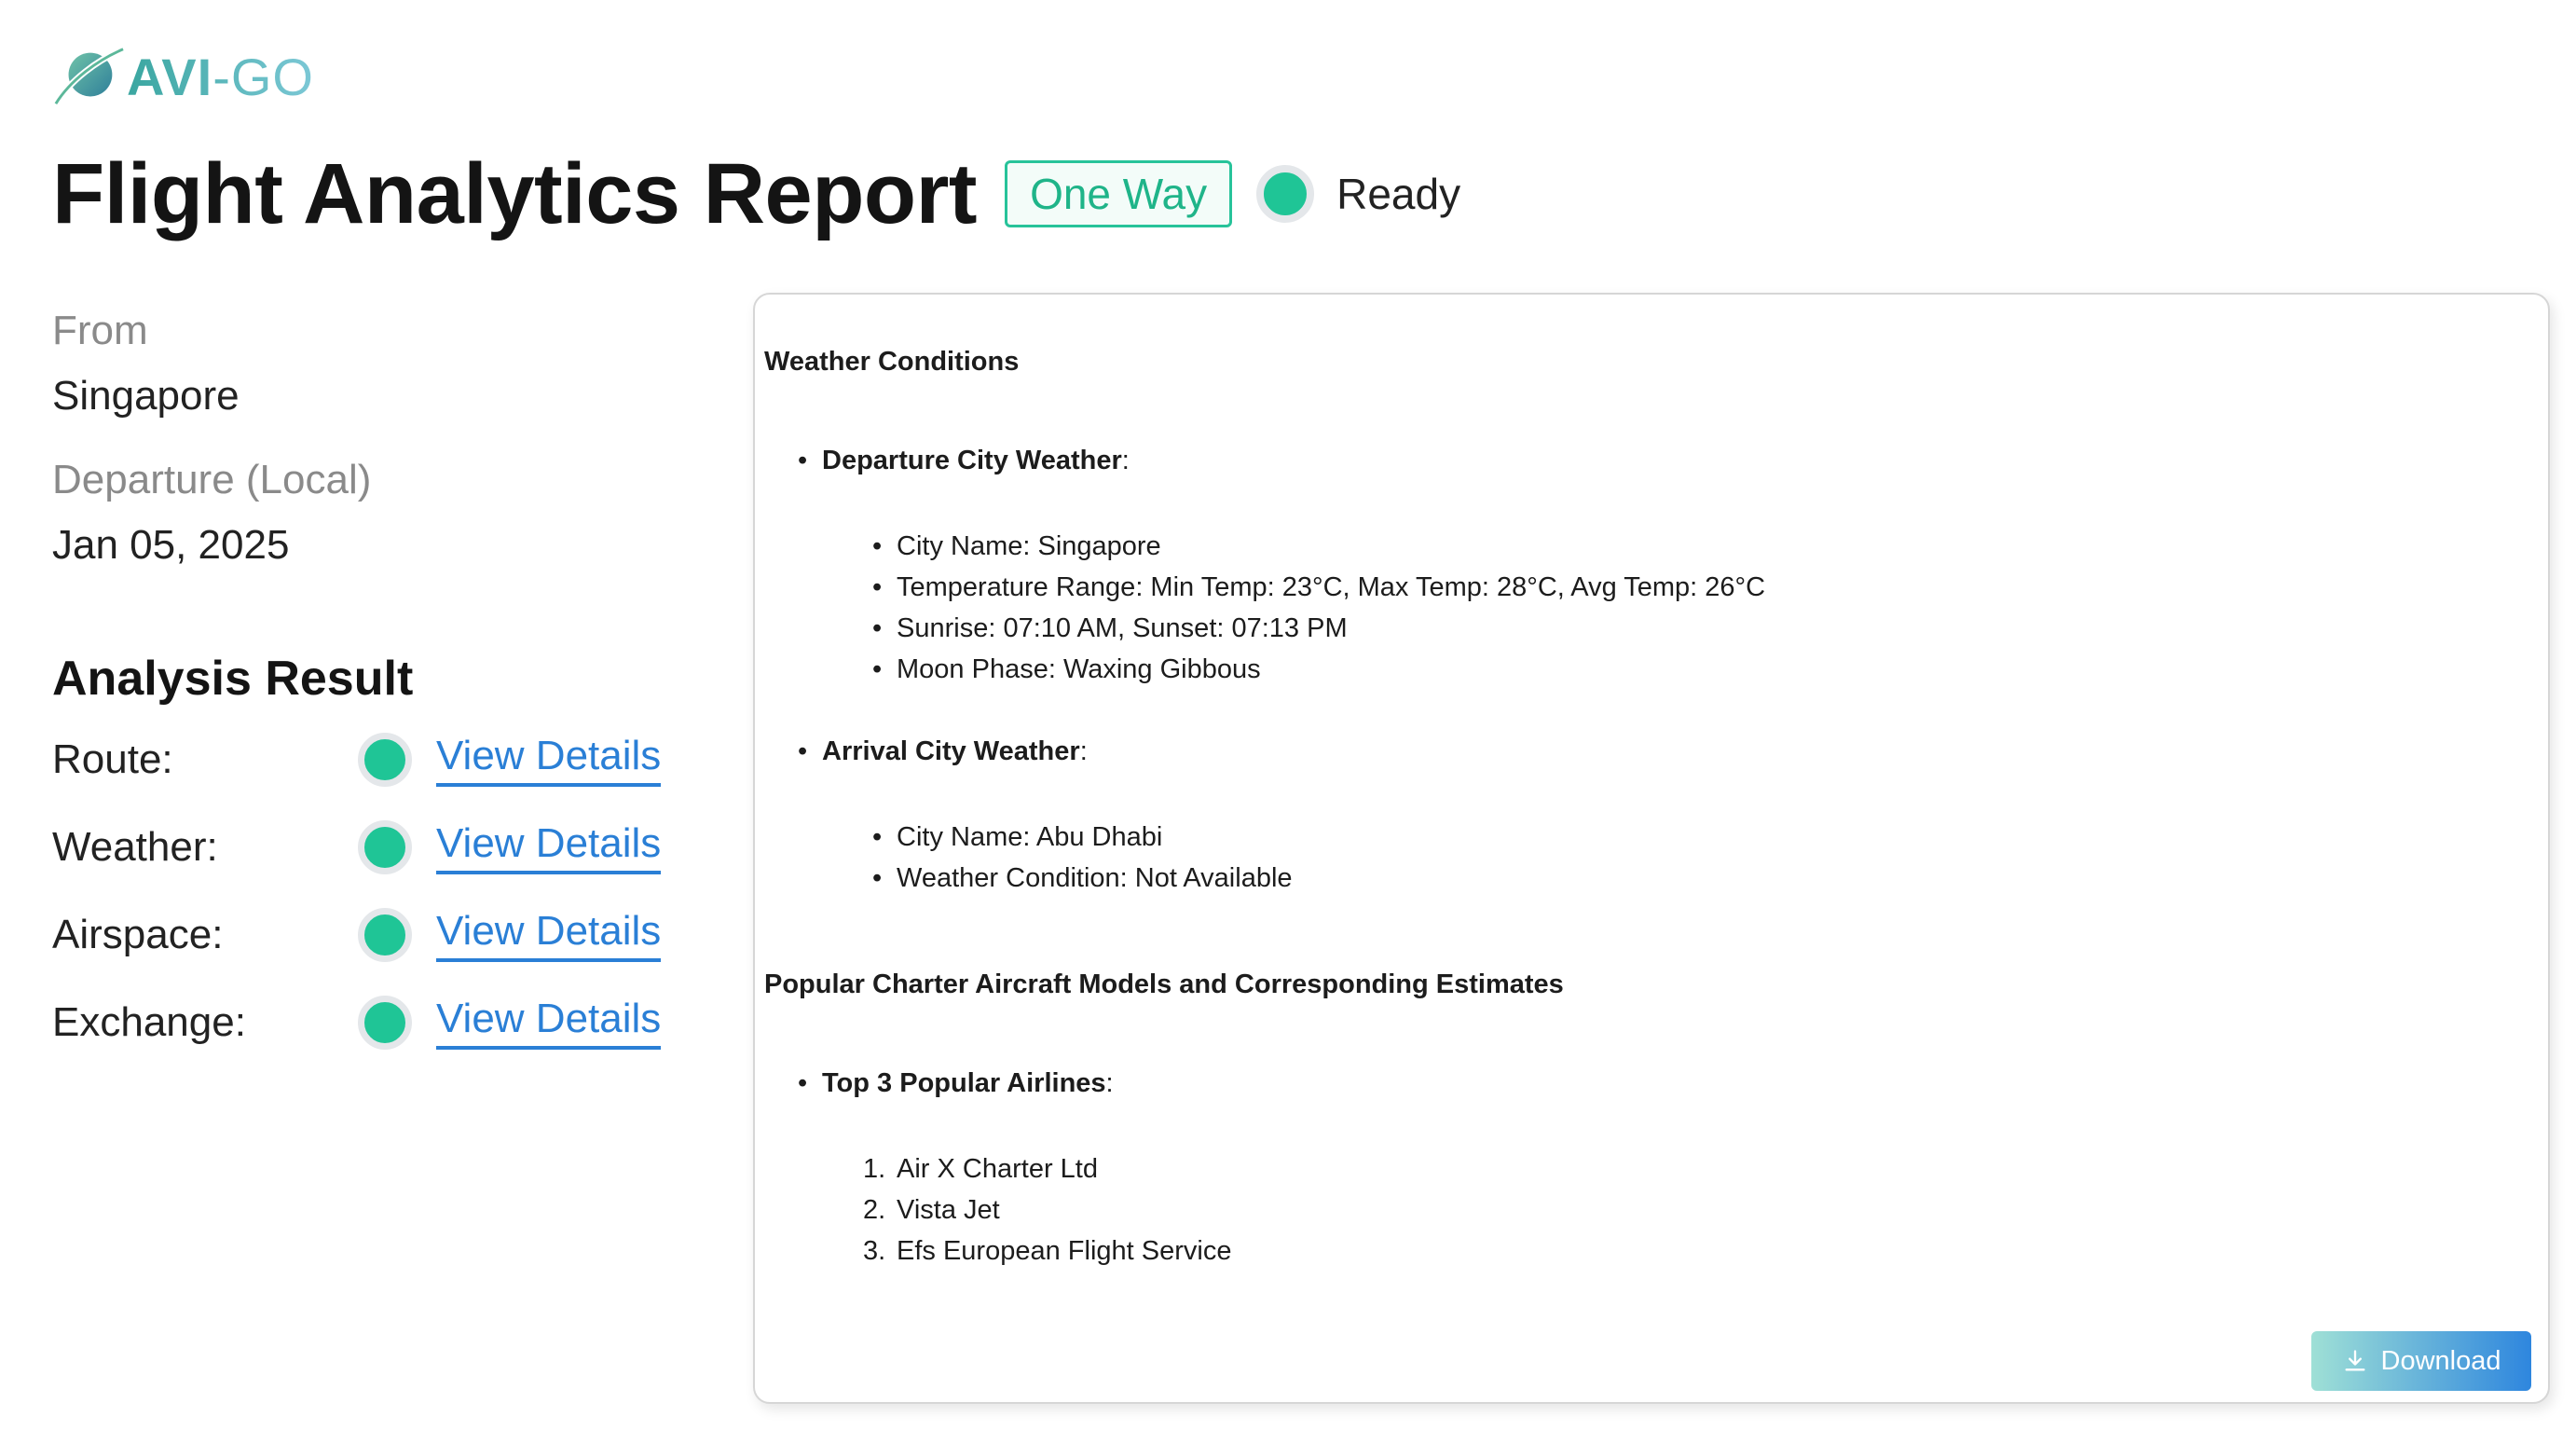 The width and height of the screenshot is (2576, 1430). I want to click on departure-value: Jan 05, 2025, so click(171, 545).